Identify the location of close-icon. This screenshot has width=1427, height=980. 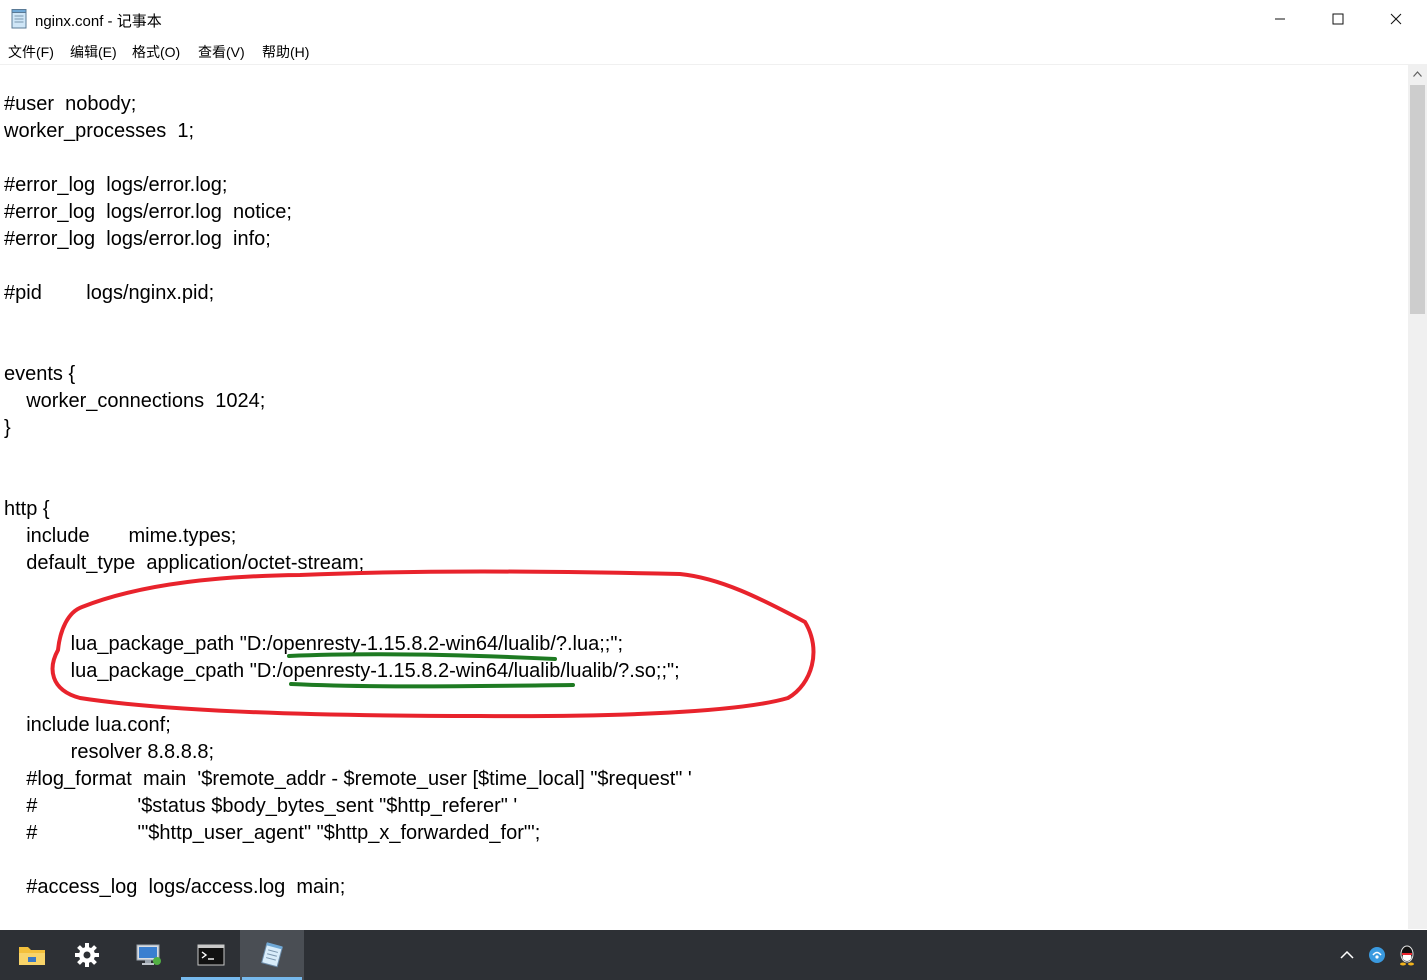
(1396, 19).